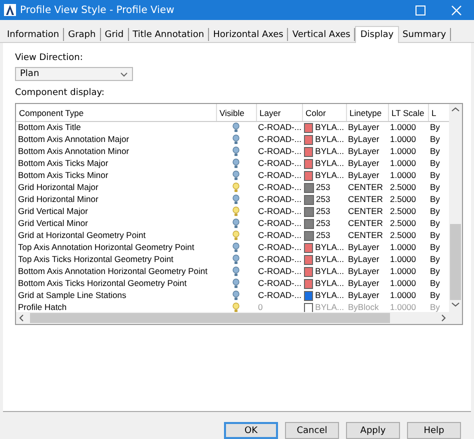 This screenshot has height=439, width=474. I want to click on table-cell-text: ByBlock, so click(363, 307).